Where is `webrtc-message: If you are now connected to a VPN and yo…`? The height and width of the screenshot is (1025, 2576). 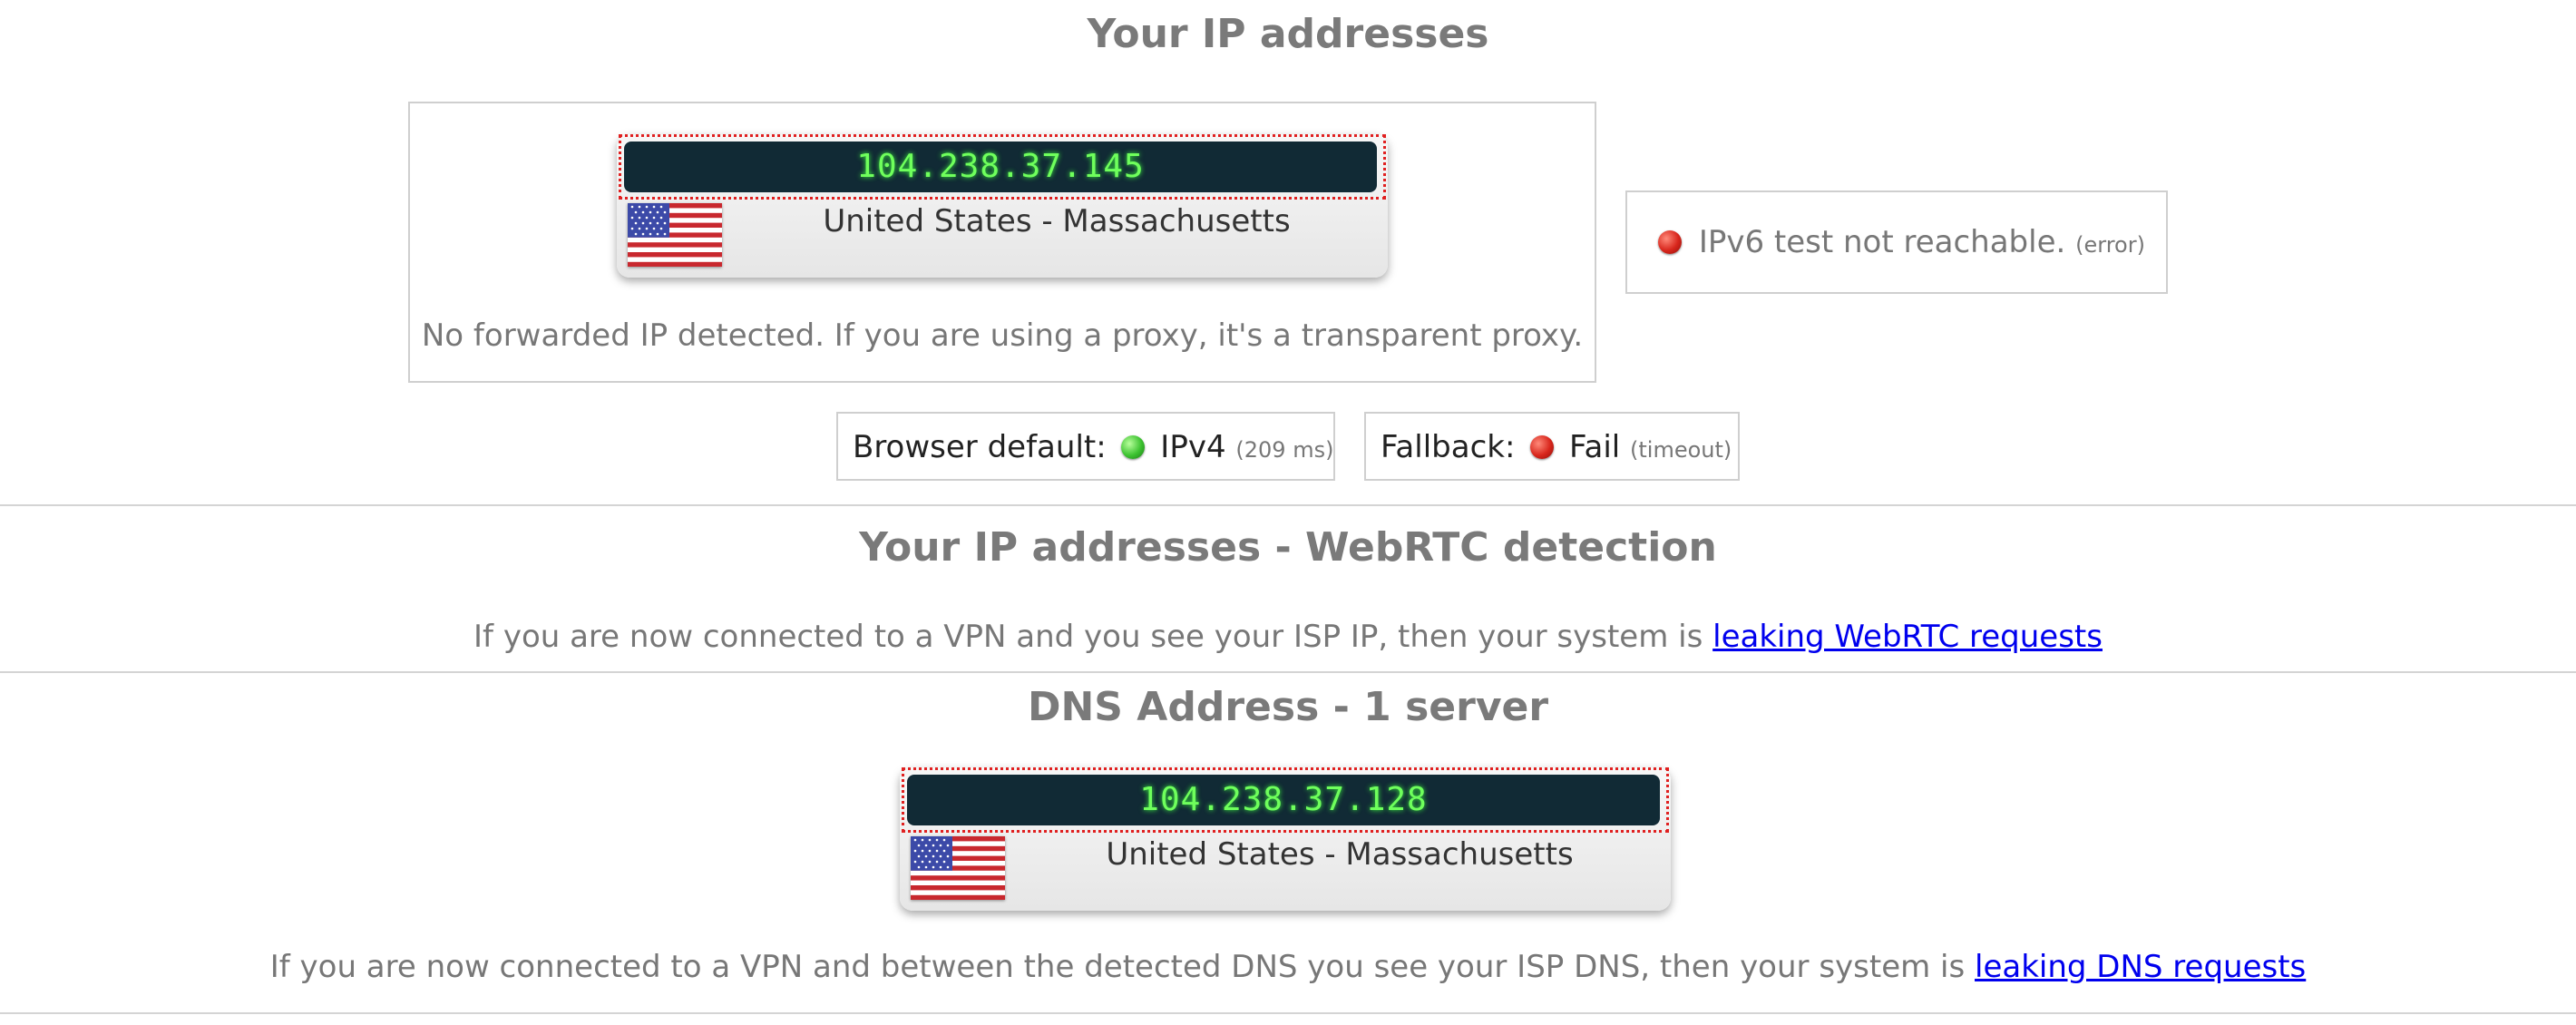 webrtc-message: If you are now connected to a VPN and yo… is located at coordinates (1288, 637).